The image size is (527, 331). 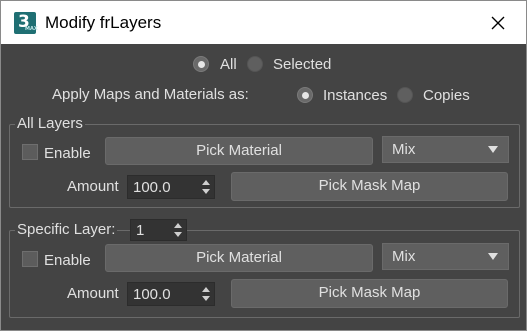 What do you see at coordinates (445, 149) in the screenshot?
I see `all-layers-mode-dropdown: Mix` at bounding box center [445, 149].